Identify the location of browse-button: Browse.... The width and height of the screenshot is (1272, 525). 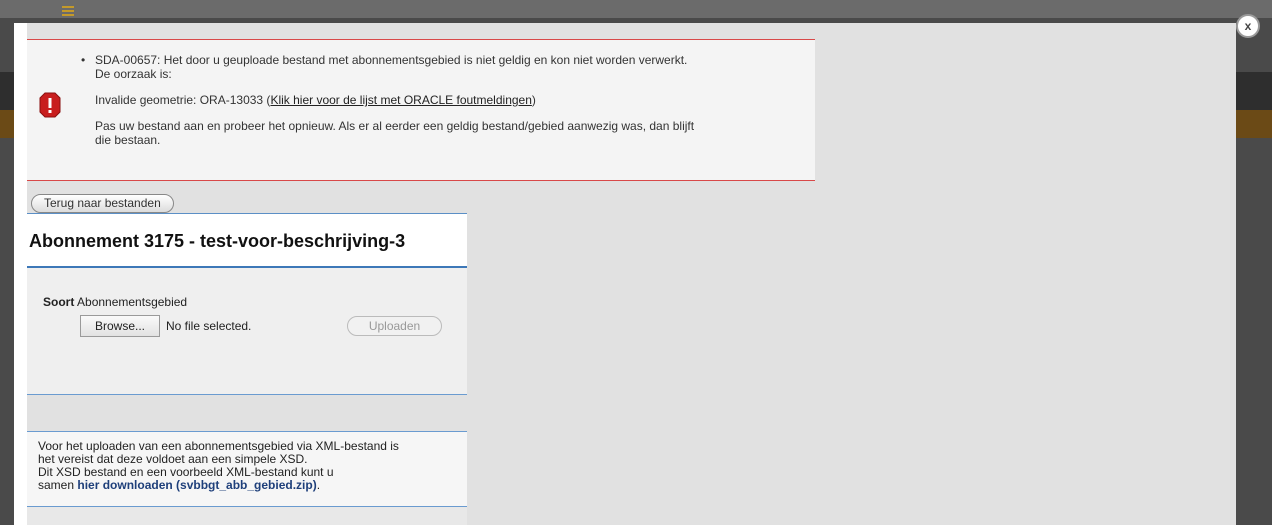
(120, 326).